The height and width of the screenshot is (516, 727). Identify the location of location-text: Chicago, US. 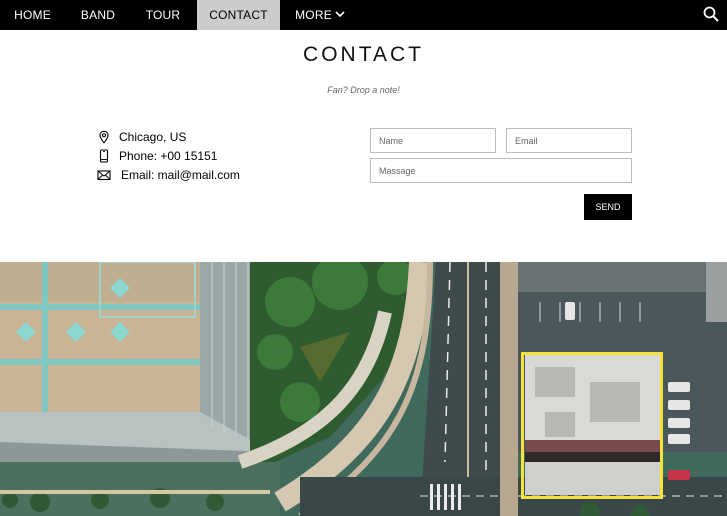
(153, 137).